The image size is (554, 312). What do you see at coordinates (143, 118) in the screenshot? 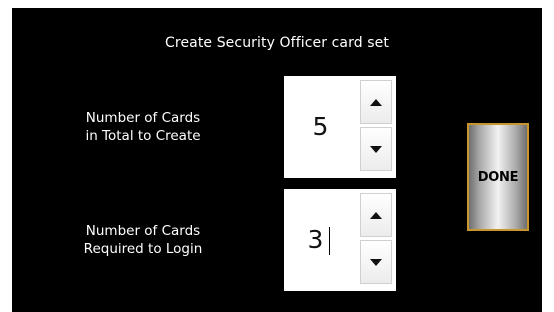
I see `total-cards-label-line1: Number of Cards` at bounding box center [143, 118].